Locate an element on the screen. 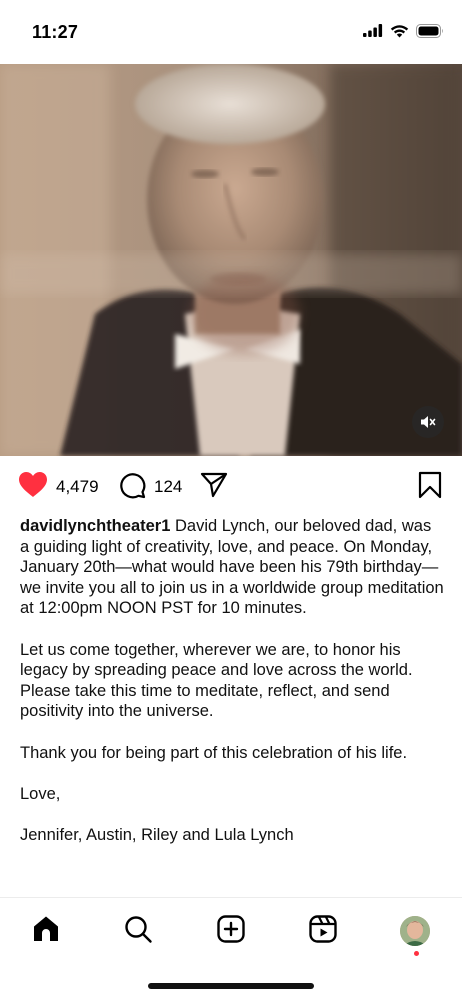  save-button is located at coordinates (430, 487).